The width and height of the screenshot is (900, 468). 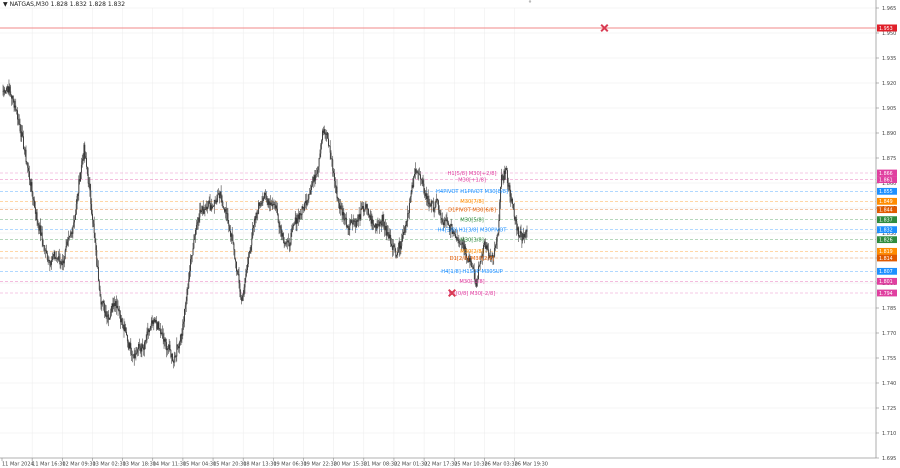 I want to click on level-badge-label: 1.819, so click(x=886, y=252).